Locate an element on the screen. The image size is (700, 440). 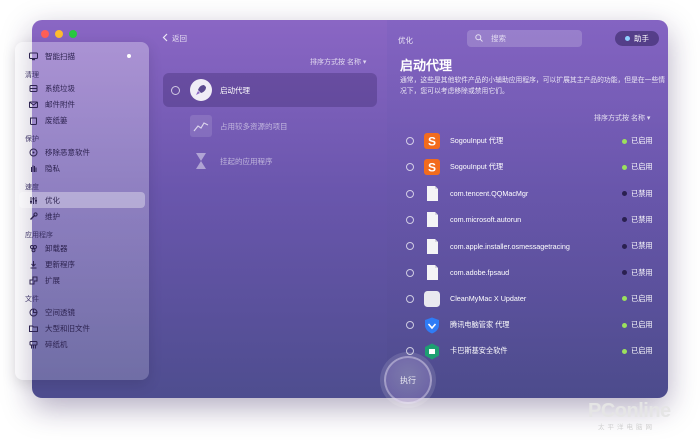
assistant-label: 助手 is located at coordinates (641, 38).